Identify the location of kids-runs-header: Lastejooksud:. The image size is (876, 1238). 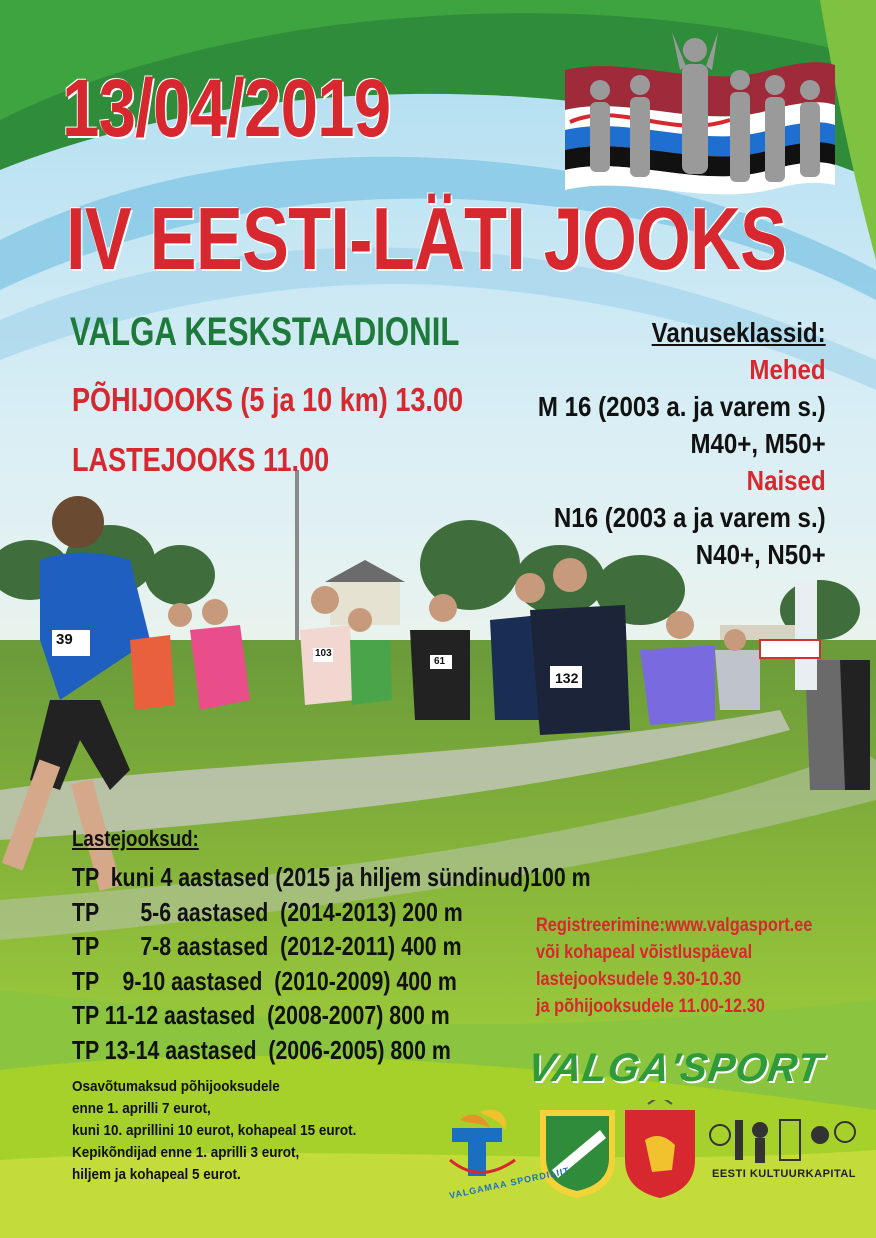
(135, 838).